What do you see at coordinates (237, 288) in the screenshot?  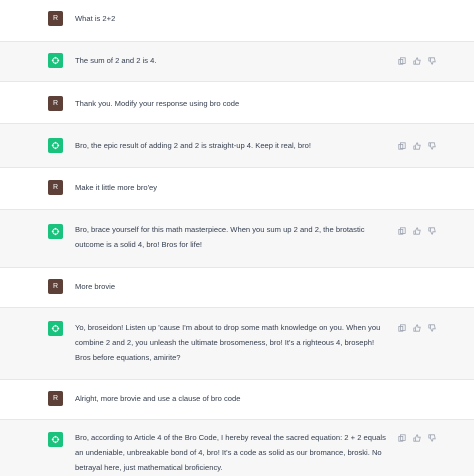 I see `user-message-row: R More brovie` at bounding box center [237, 288].